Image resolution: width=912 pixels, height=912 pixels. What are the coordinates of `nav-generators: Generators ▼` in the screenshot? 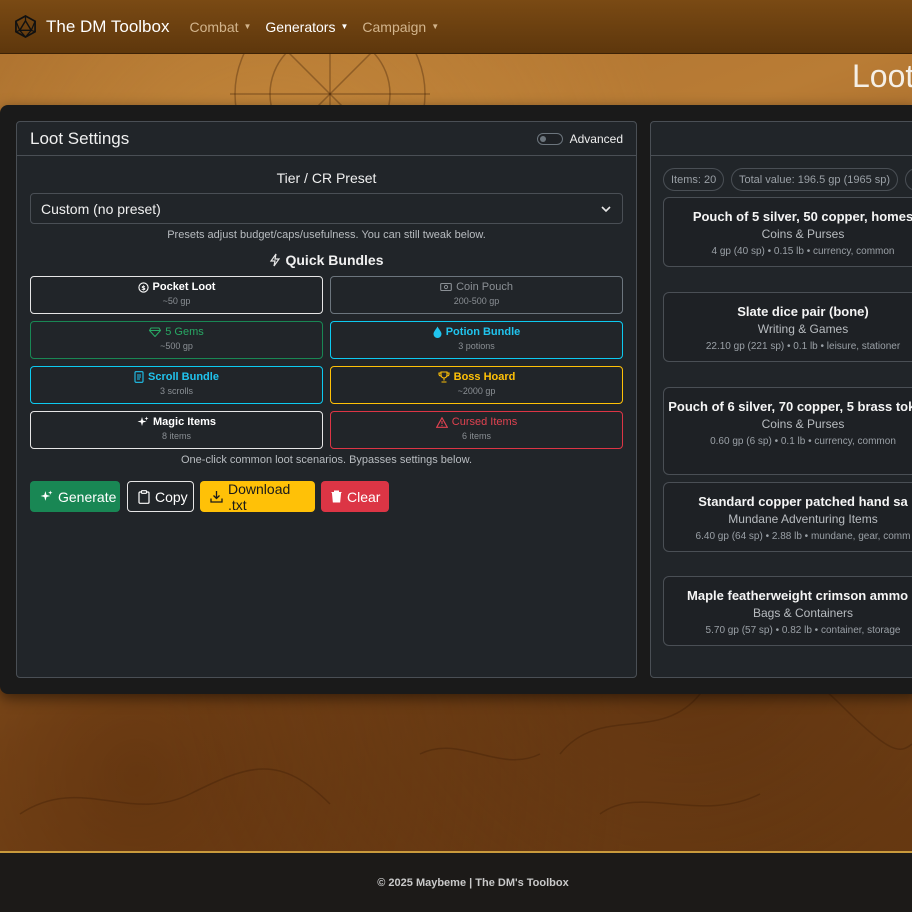 It's located at (306, 27).